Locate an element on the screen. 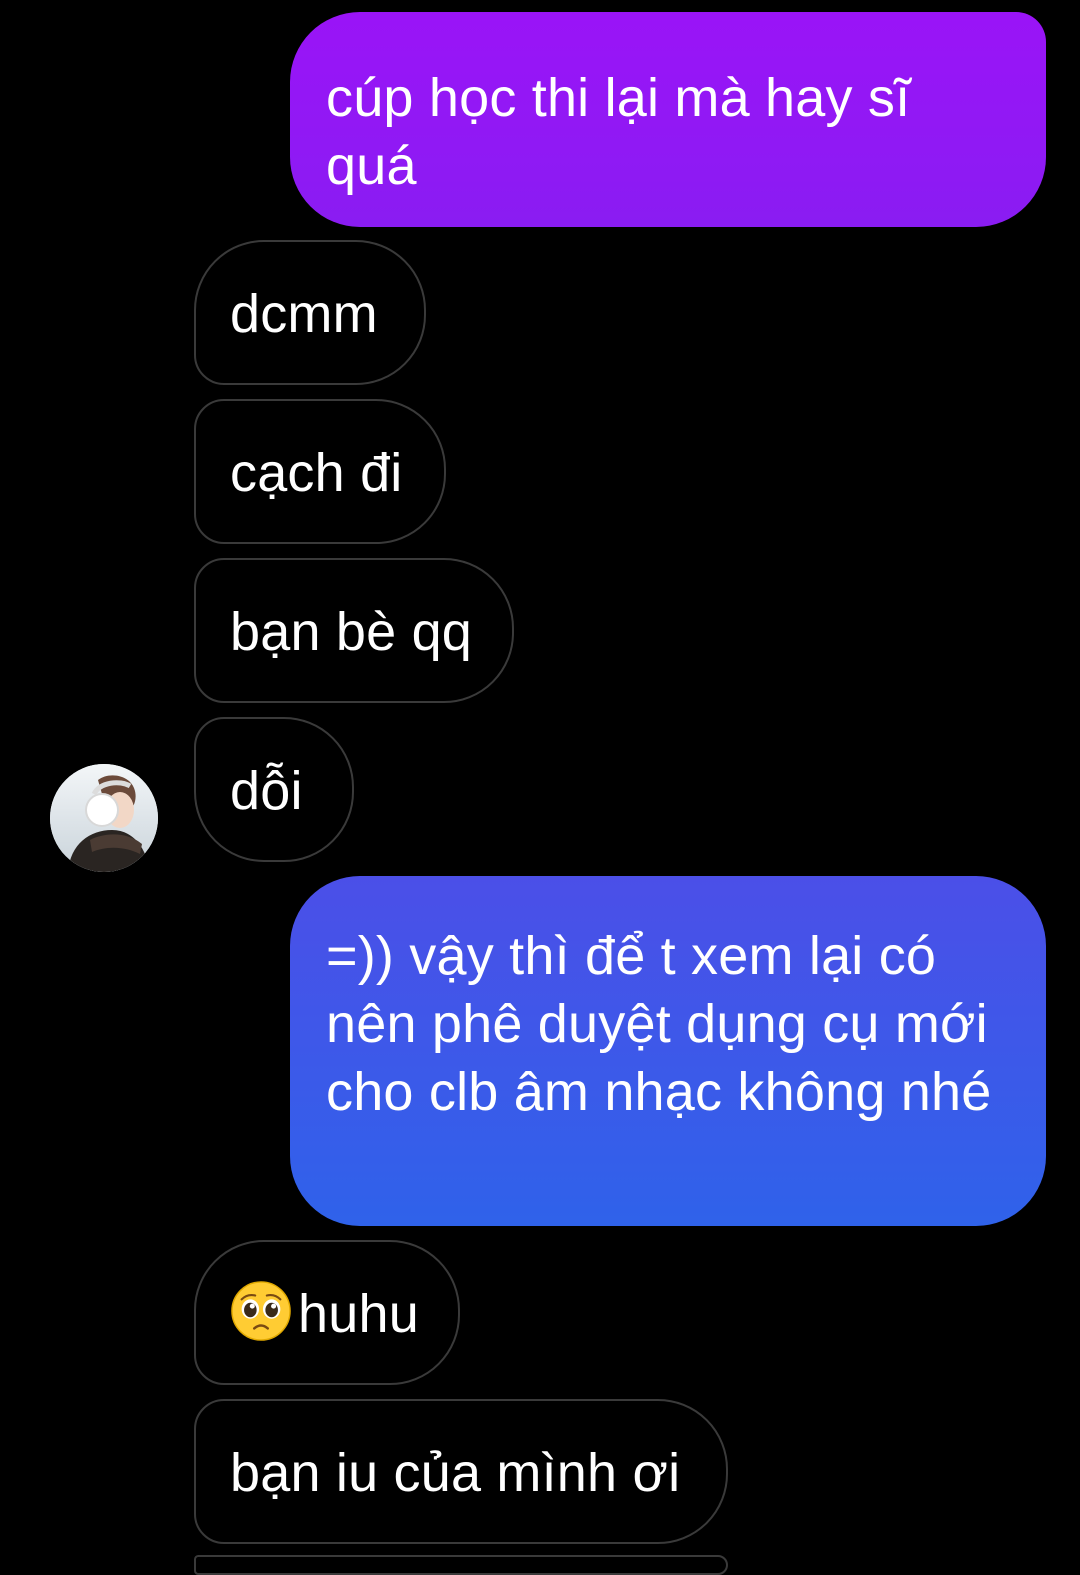 The height and width of the screenshot is (1575, 1080). received-message-text: dỗi is located at coordinates (266, 791).